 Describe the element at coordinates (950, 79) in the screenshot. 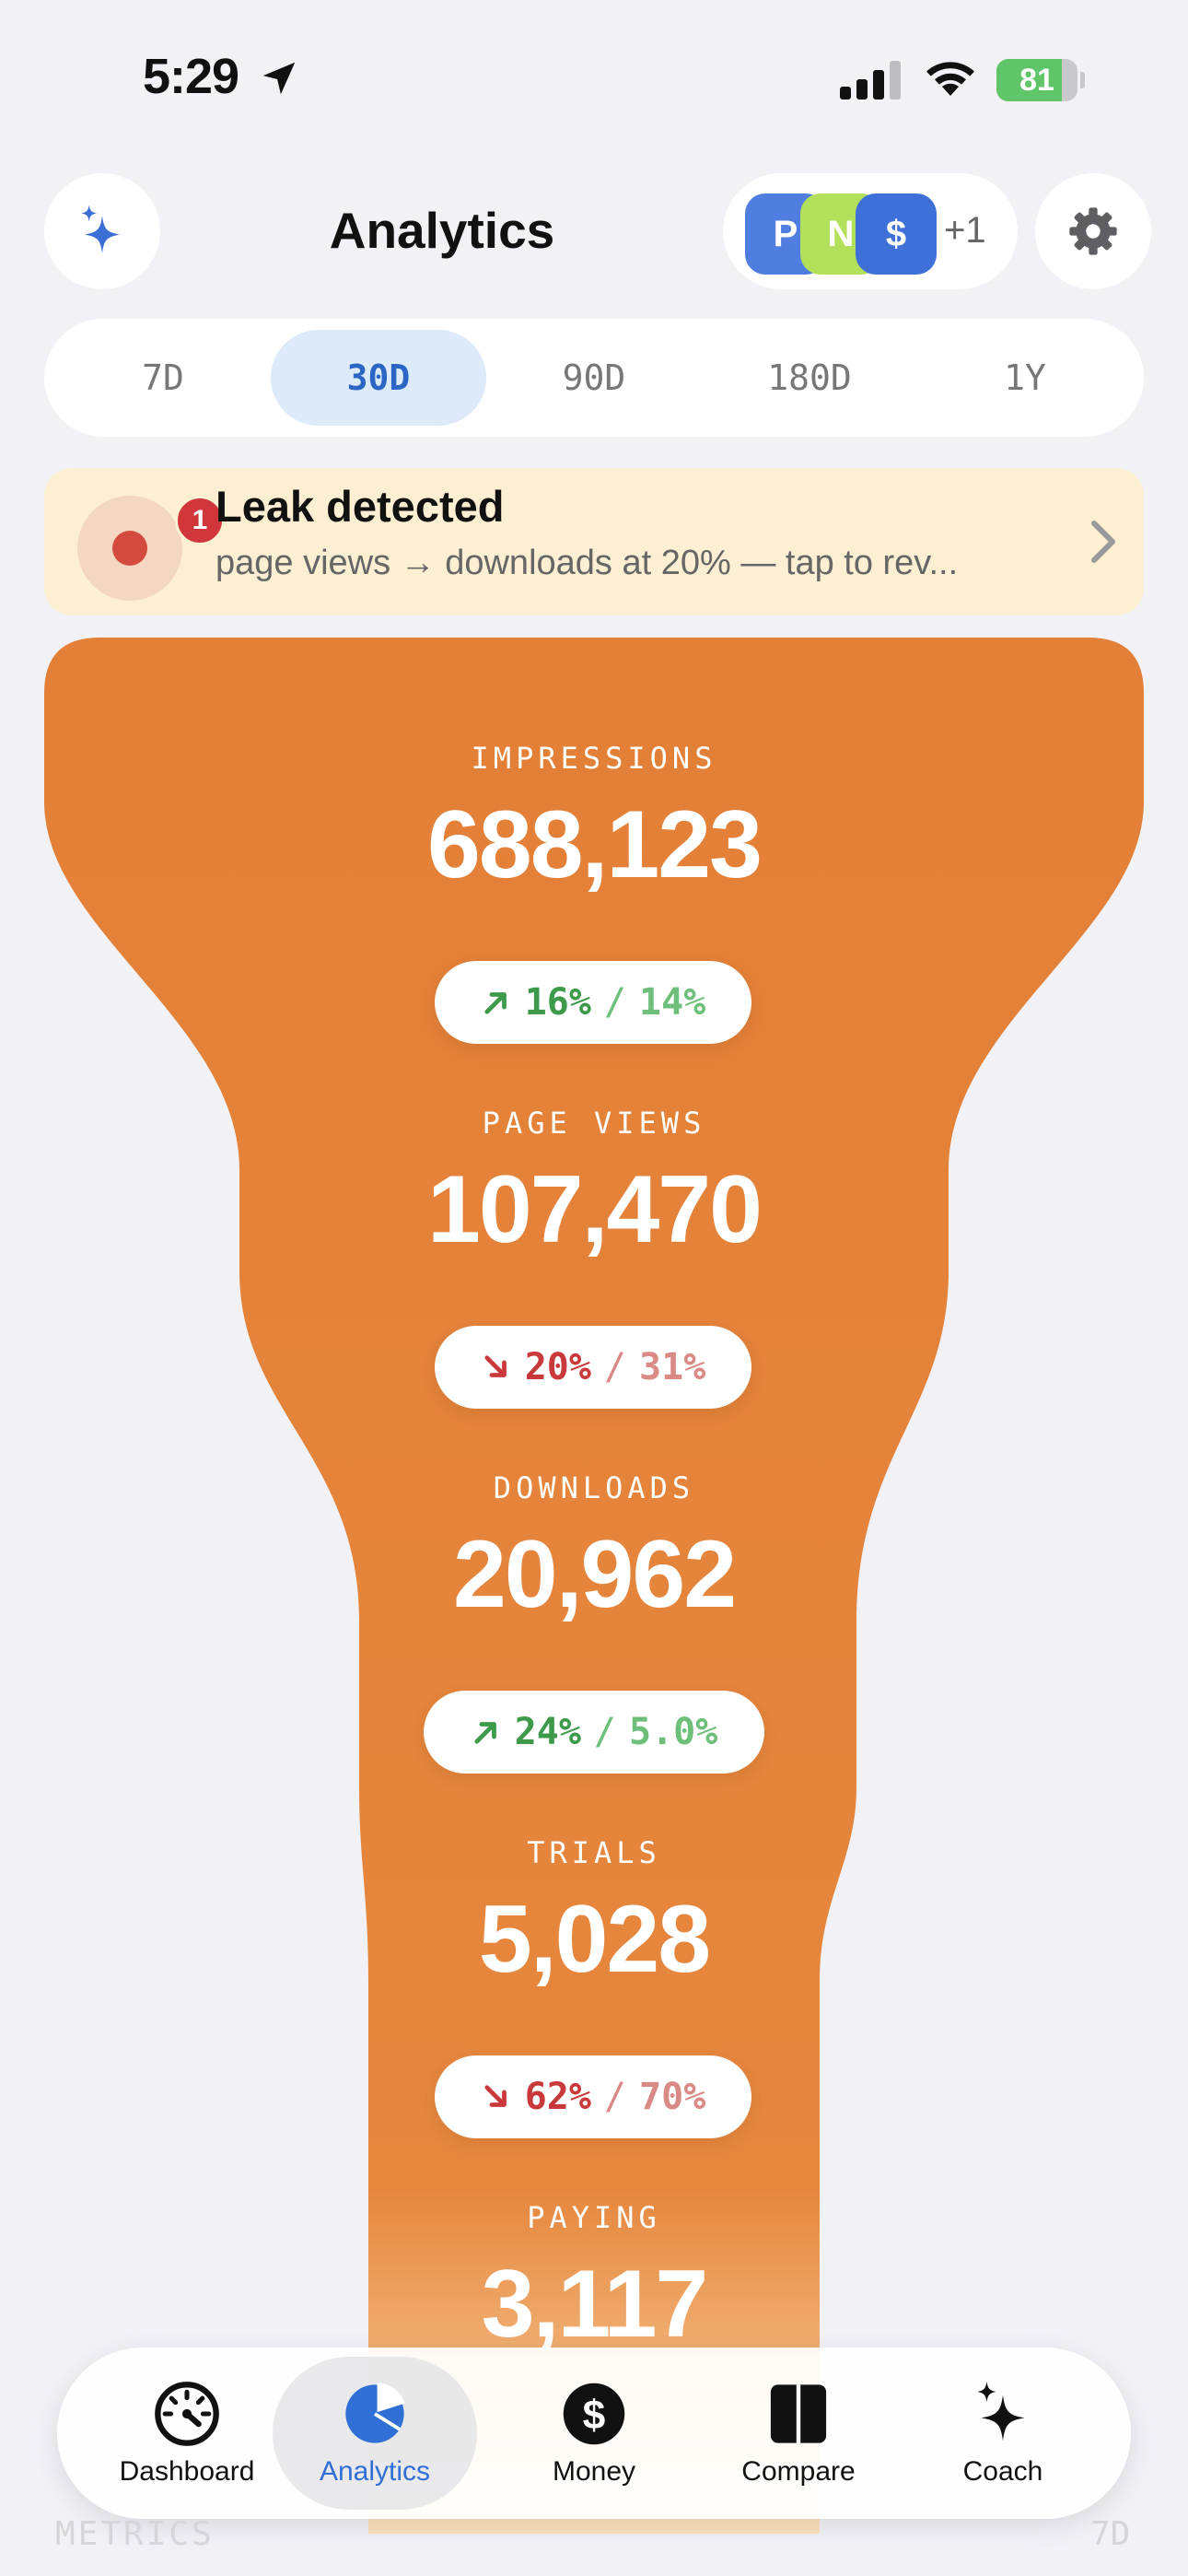

I see `wifi-icon` at that location.